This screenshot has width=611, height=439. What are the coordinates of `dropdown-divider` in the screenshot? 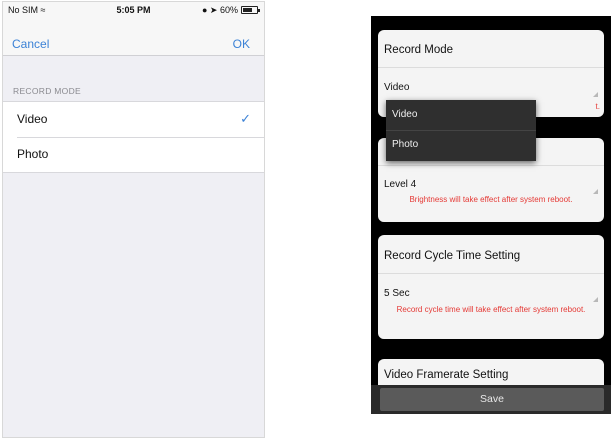 It's located at (461, 130).